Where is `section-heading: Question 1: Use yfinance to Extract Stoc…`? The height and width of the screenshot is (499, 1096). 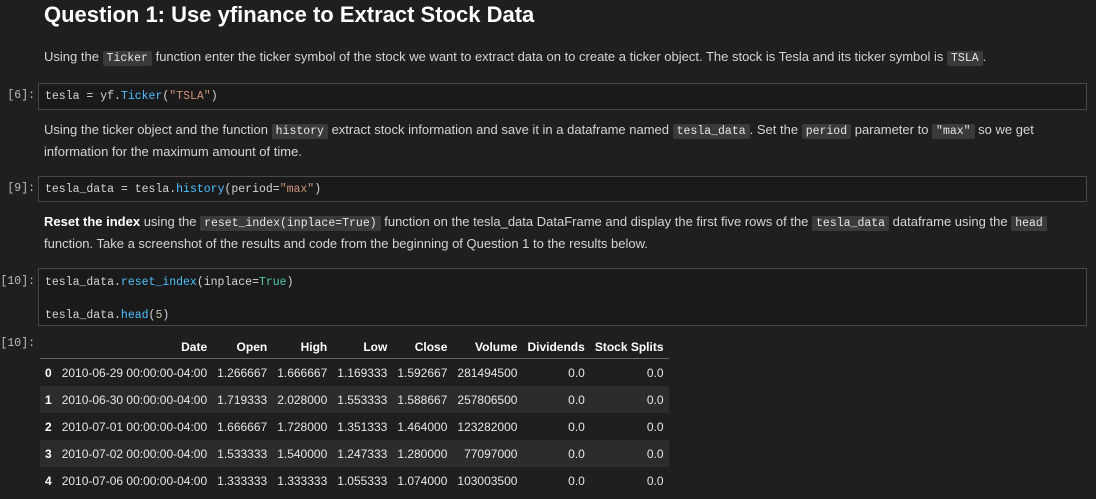 section-heading: Question 1: Use yfinance to Extract Stoc… is located at coordinates (289, 14).